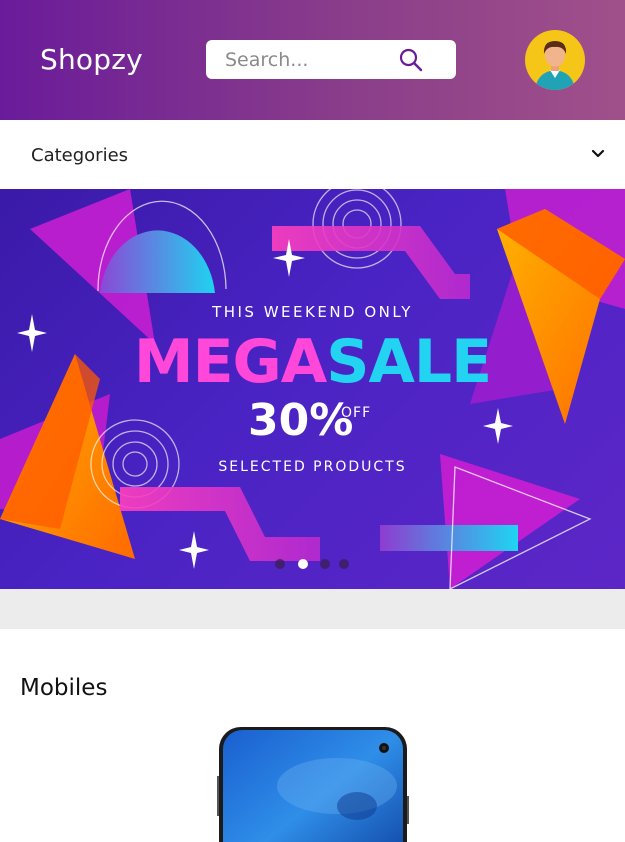 The image size is (625, 842). Describe the element at coordinates (306, 59) in the screenshot. I see `search-input` at that location.